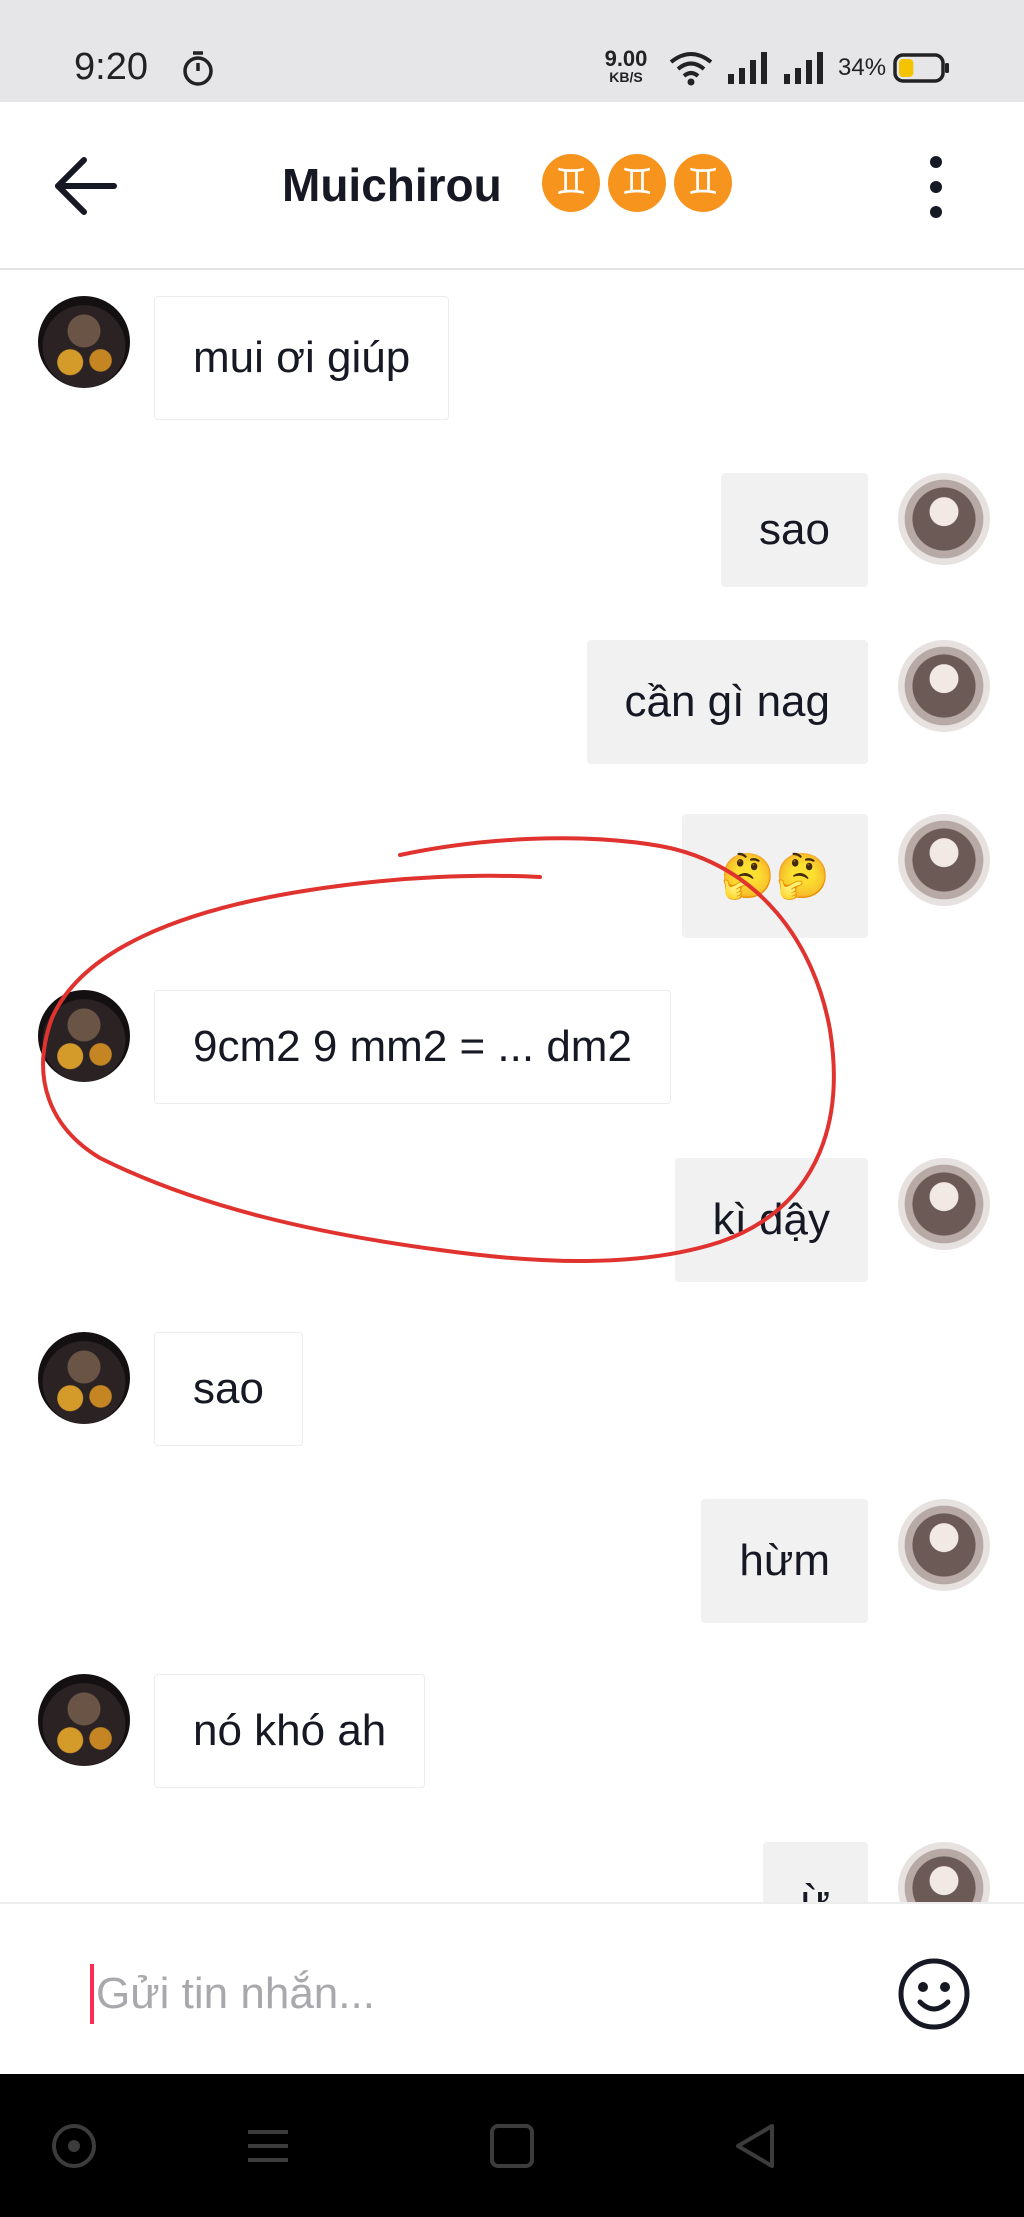 Image resolution: width=1024 pixels, height=2217 pixels. What do you see at coordinates (198, 68) in the screenshot?
I see `timer-icon` at bounding box center [198, 68].